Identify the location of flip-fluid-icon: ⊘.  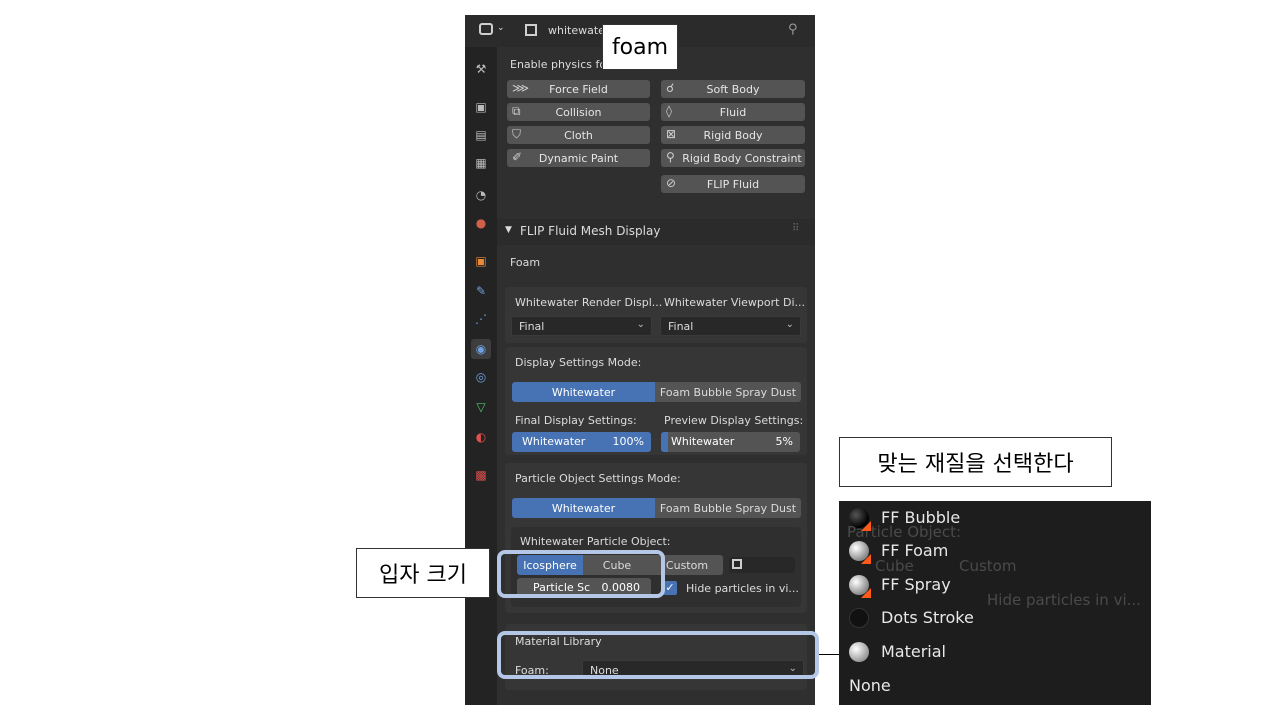
(671, 183).